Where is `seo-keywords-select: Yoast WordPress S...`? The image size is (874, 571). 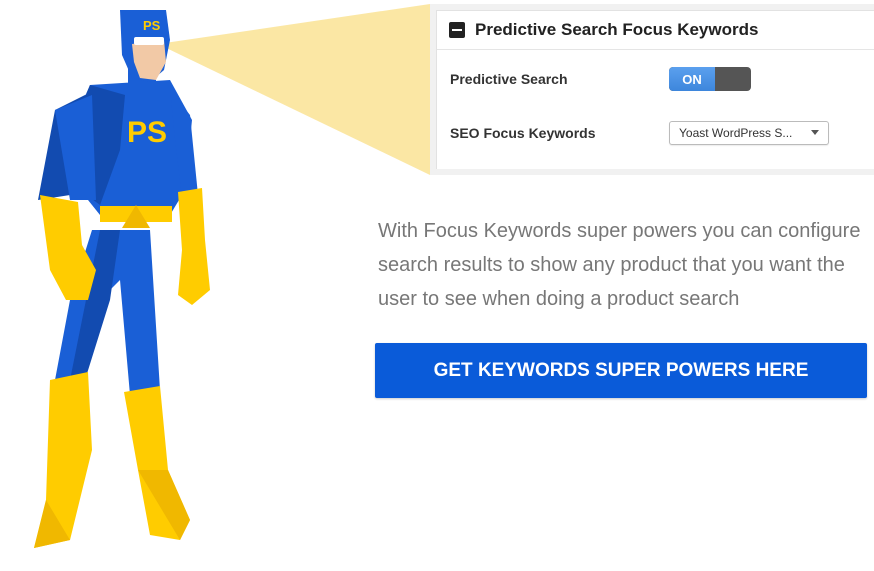 seo-keywords-select: Yoast WordPress S... is located at coordinates (749, 133).